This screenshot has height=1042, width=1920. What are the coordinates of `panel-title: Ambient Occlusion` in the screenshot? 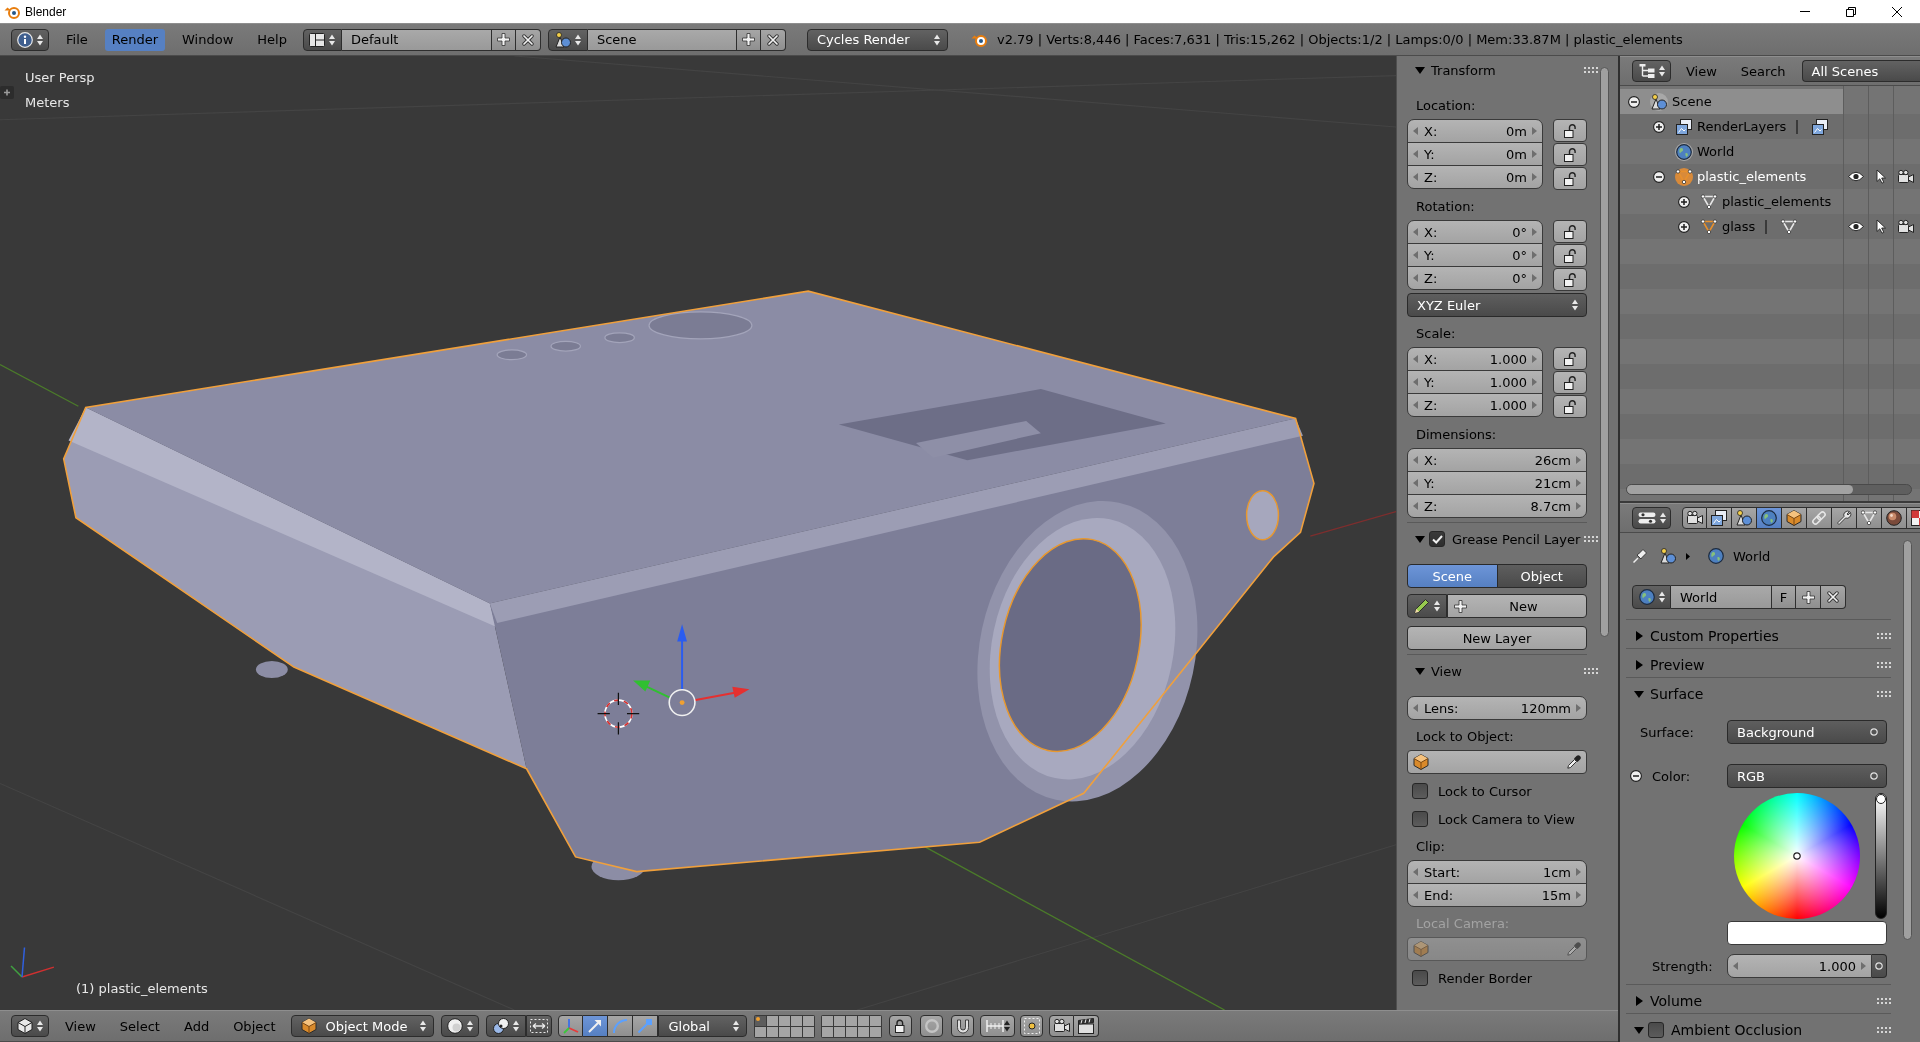 It's located at (1737, 1030).